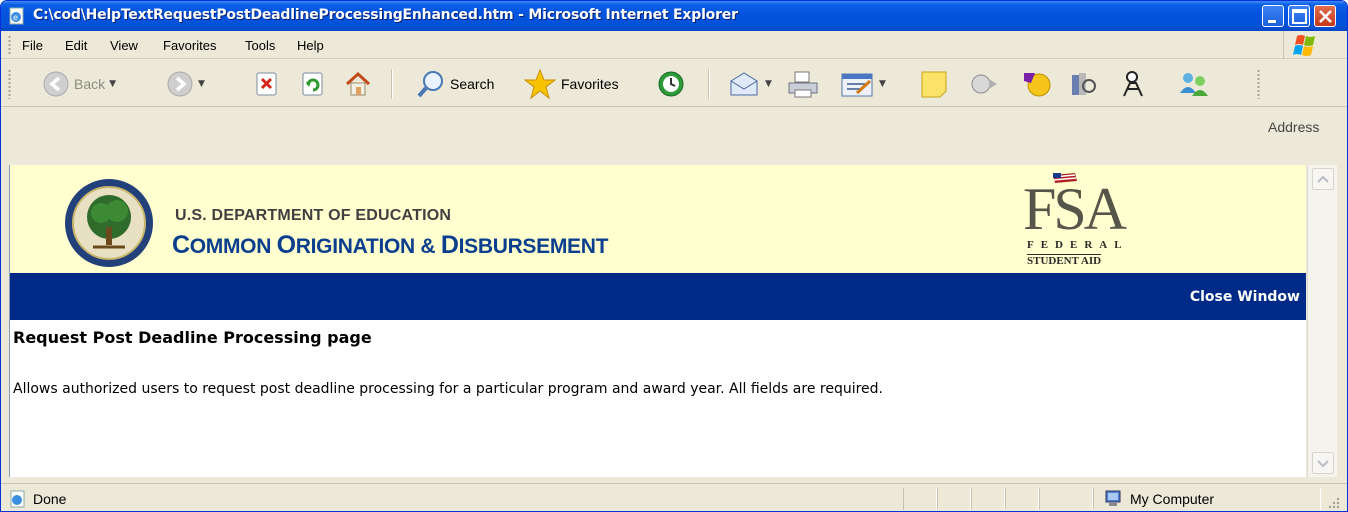 The height and width of the screenshot is (512, 1348). Describe the element at coordinates (358, 84) in the screenshot. I see `home-button` at that location.